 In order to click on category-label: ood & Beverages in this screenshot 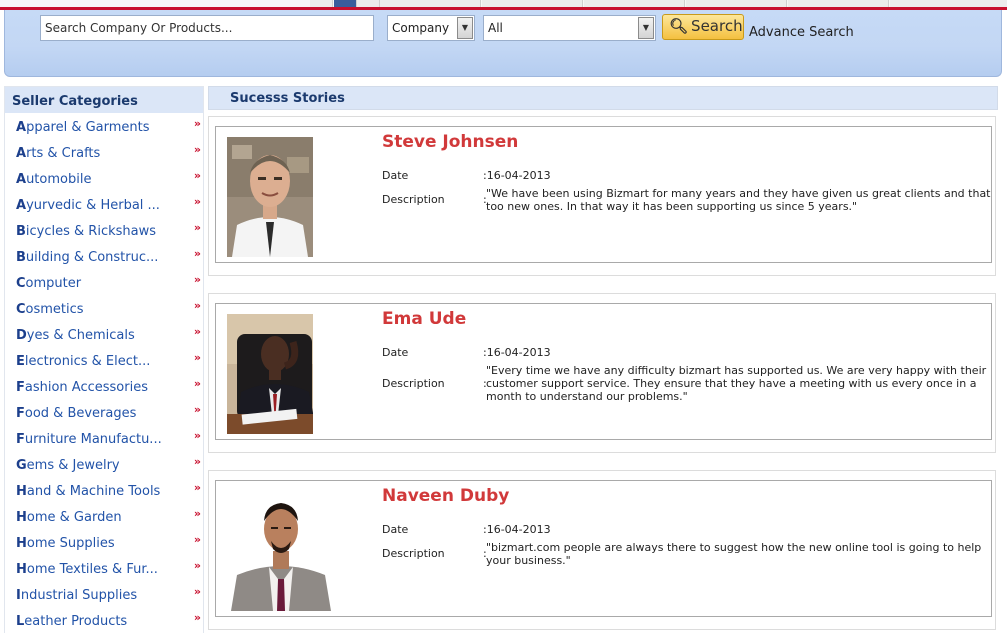, I will do `click(80, 413)`.